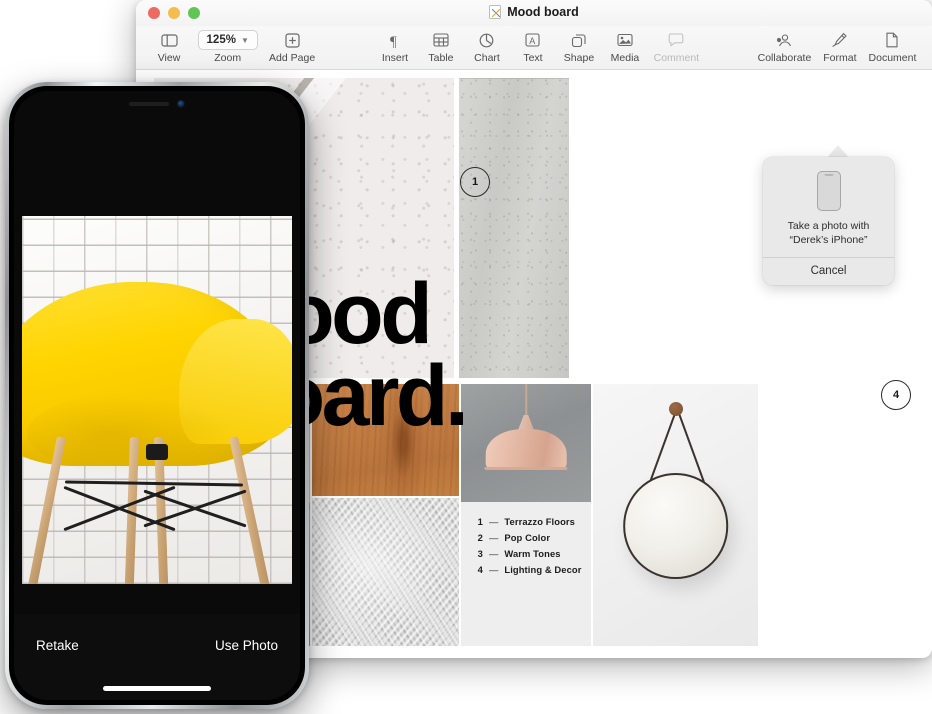  I want to click on legend-row: 2 — Pop Color, so click(528, 537).